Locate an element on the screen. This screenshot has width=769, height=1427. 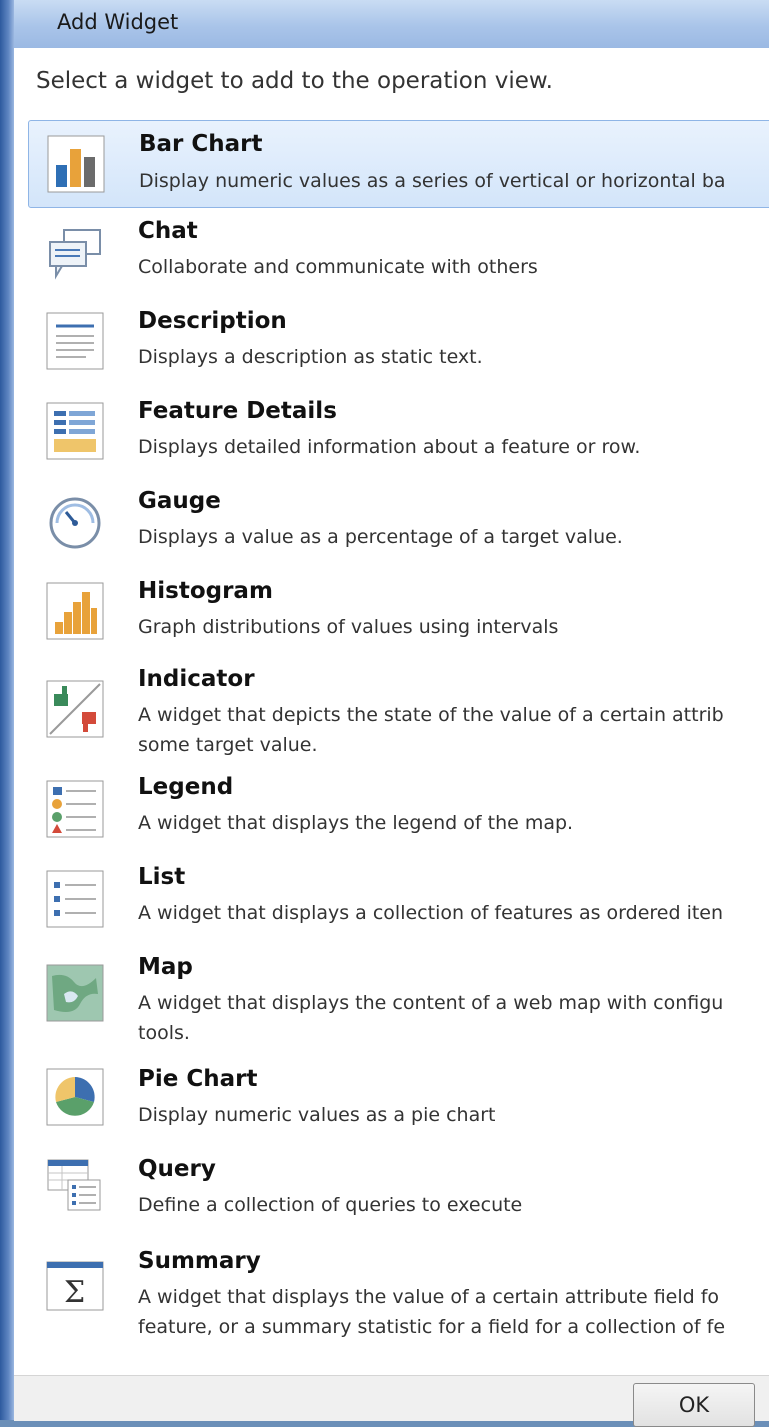
map-icon is located at coordinates (75, 993).